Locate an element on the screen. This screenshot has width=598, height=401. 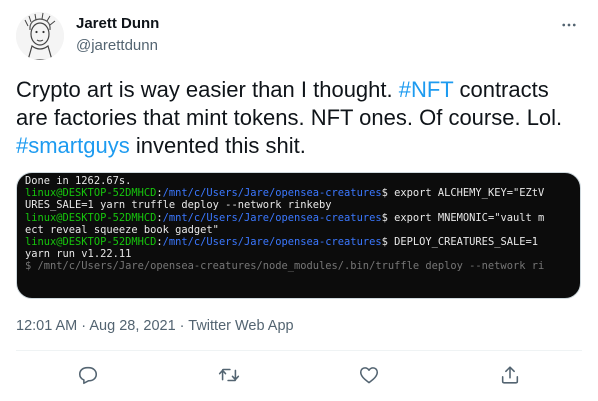
tweet-text-segment: invented this shit. is located at coordinates (217, 145).